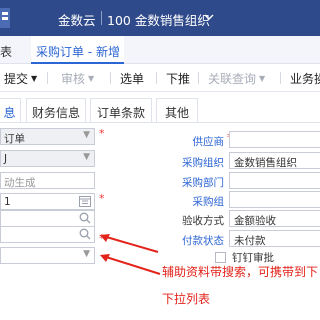 The width and height of the screenshot is (320, 320). What do you see at coordinates (131, 265) in the screenshot?
I see `arrow-to-dropdown` at bounding box center [131, 265].